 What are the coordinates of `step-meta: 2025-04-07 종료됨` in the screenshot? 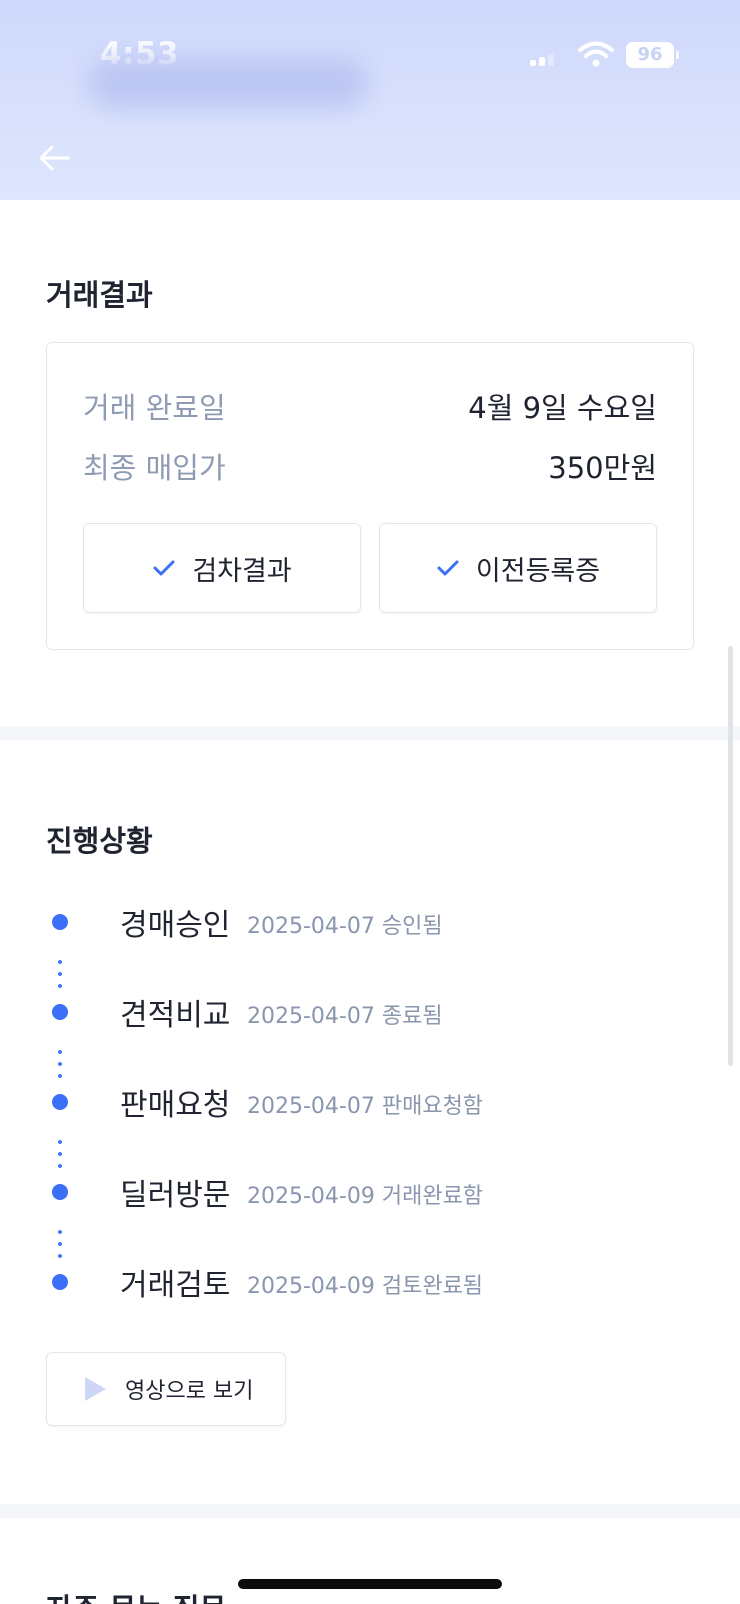 It's located at (345, 1016).